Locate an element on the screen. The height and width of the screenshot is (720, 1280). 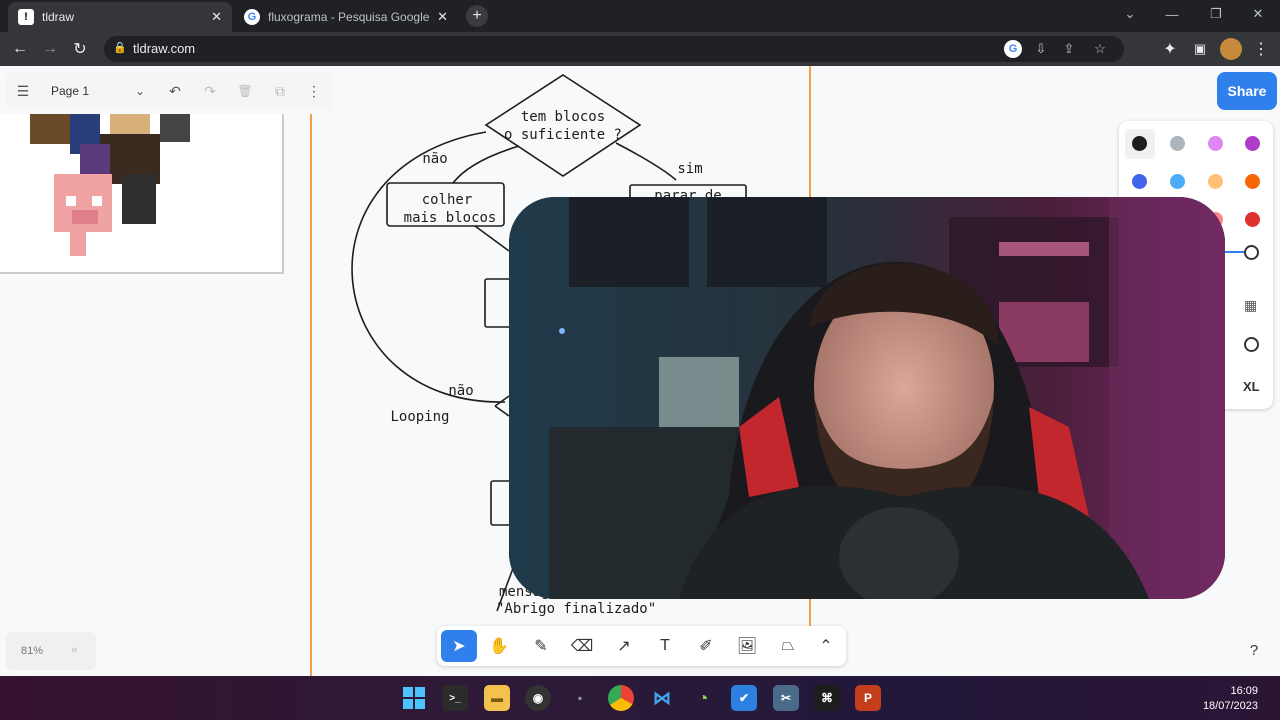
bookmark-star-icon: ☆ is located at coordinates (1100, 49).